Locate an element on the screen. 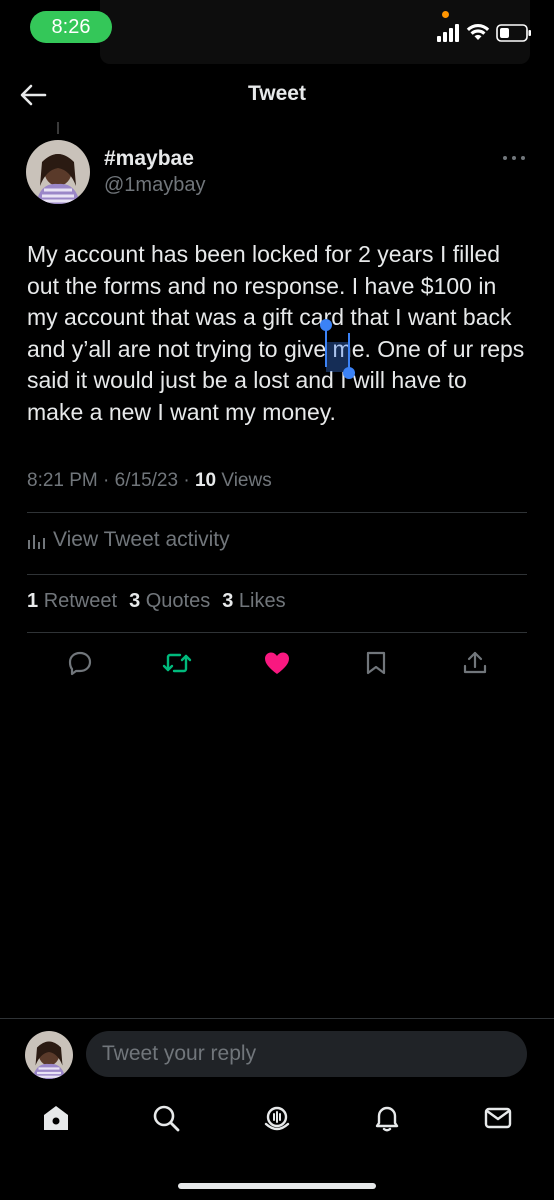 Image resolution: width=554 pixels, height=1200 pixels. bottom-navigation is located at coordinates (277, 1124).